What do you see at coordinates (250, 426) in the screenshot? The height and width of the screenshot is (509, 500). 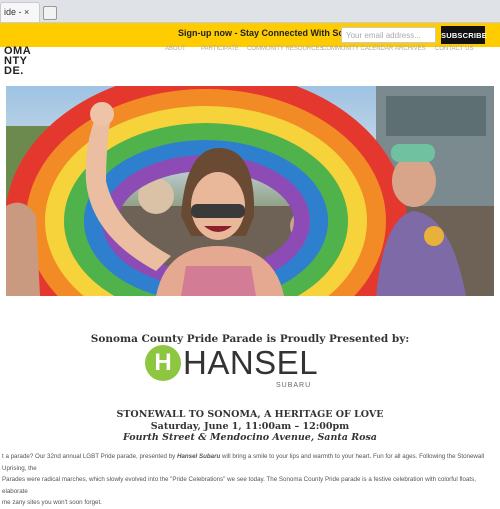 I see `event-date: Saturday, June 1, 11:00am – 12:00pm` at bounding box center [250, 426].